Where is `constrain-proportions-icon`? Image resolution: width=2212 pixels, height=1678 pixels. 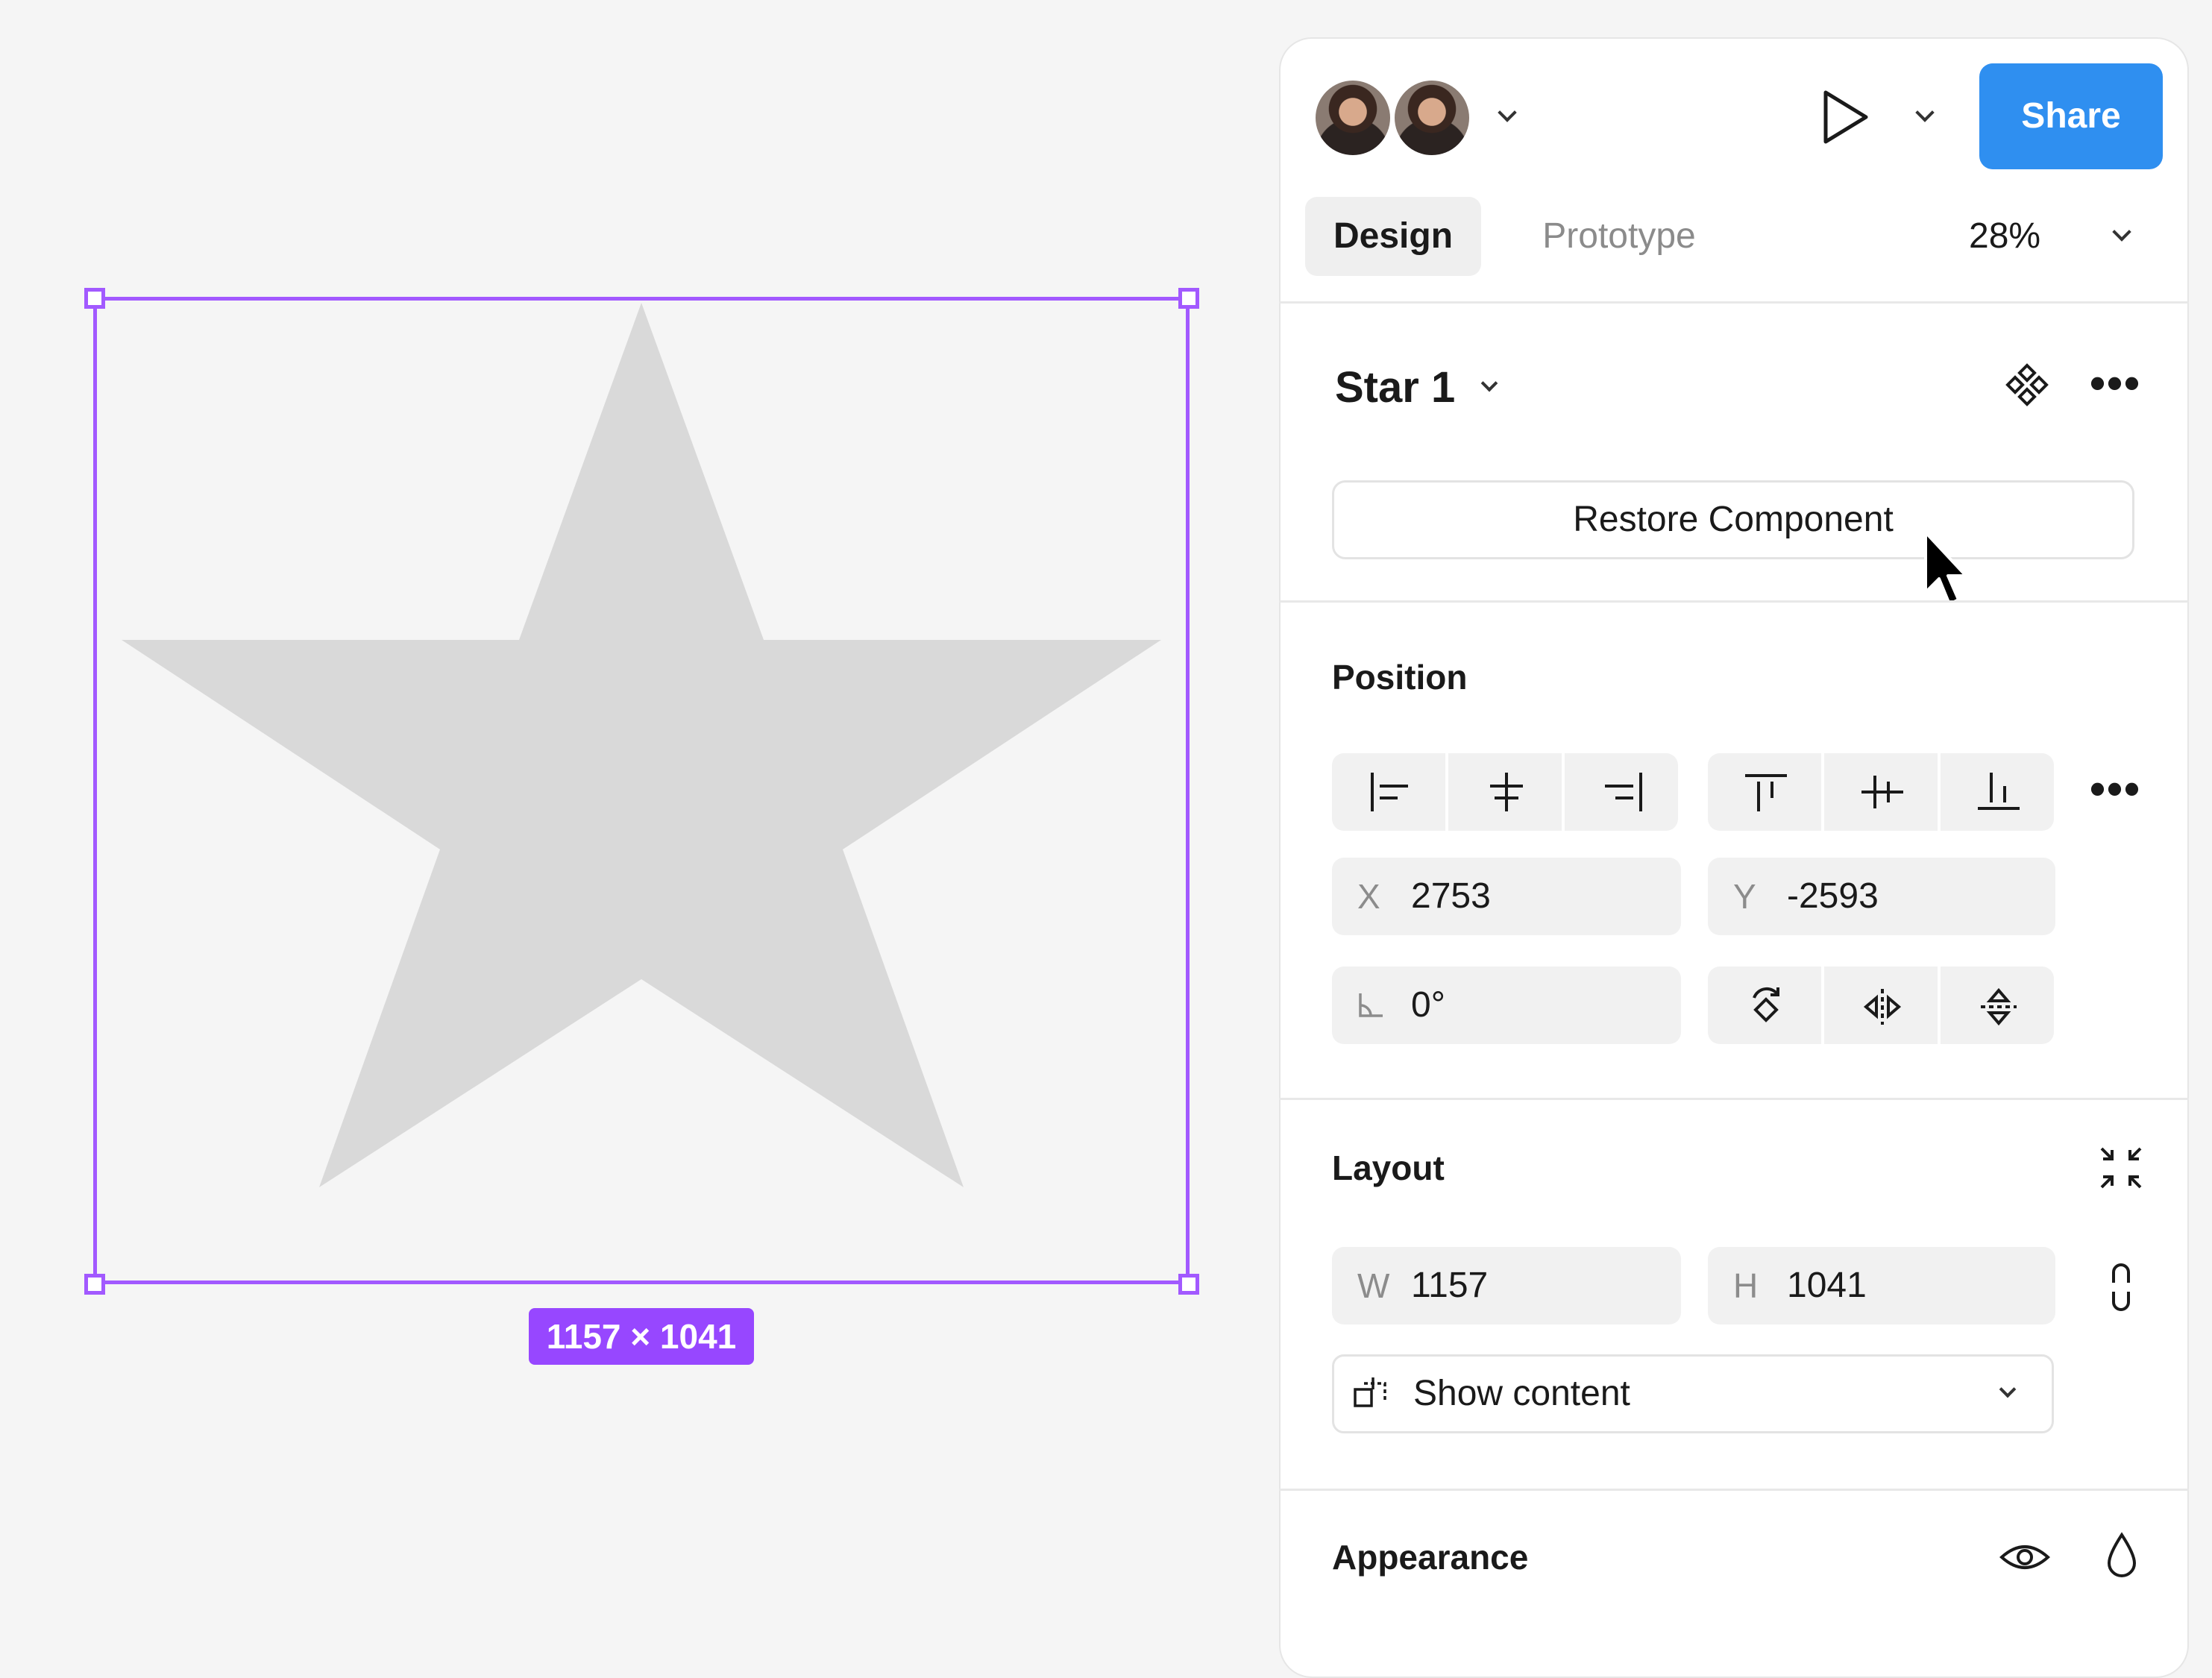
constrain-proportions-icon is located at coordinates (2121, 1289).